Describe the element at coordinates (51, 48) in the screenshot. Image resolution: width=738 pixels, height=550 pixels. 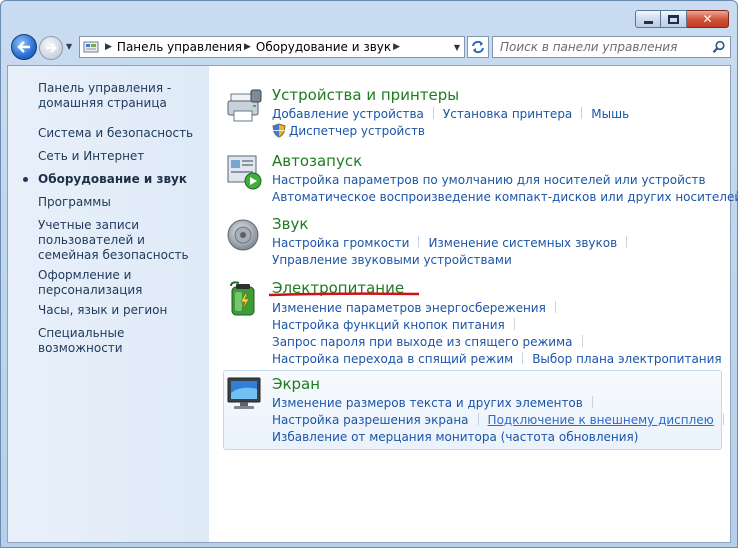
I see `forward-arrow-icon` at that location.